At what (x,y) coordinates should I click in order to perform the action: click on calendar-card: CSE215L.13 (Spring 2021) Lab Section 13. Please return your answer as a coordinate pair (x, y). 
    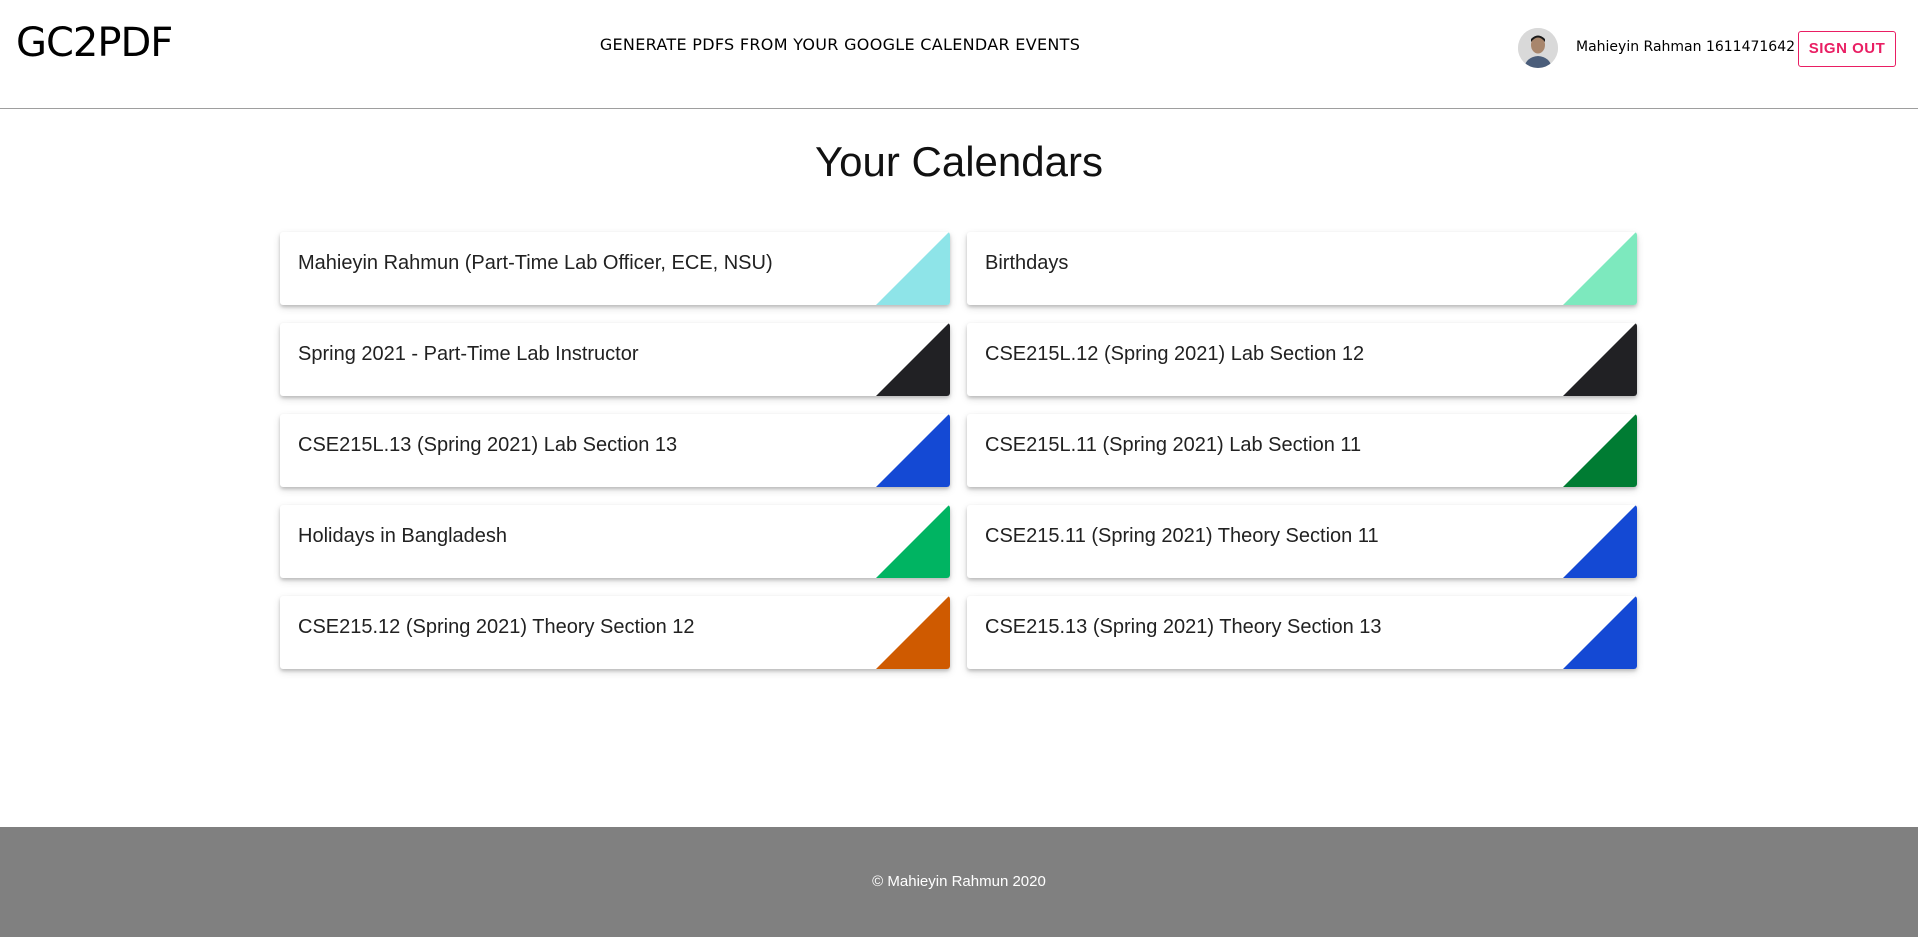
    Looking at the image, I should click on (615, 450).